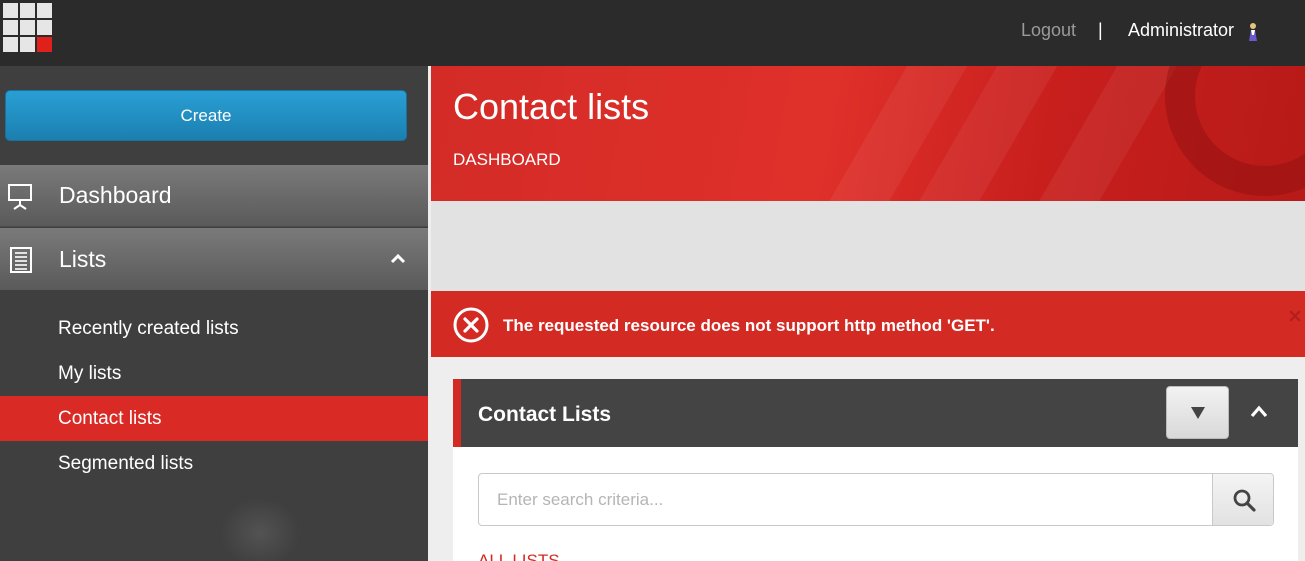 The width and height of the screenshot is (1305, 561). What do you see at coordinates (551, 106) in the screenshot?
I see `page-title: Contact lists` at bounding box center [551, 106].